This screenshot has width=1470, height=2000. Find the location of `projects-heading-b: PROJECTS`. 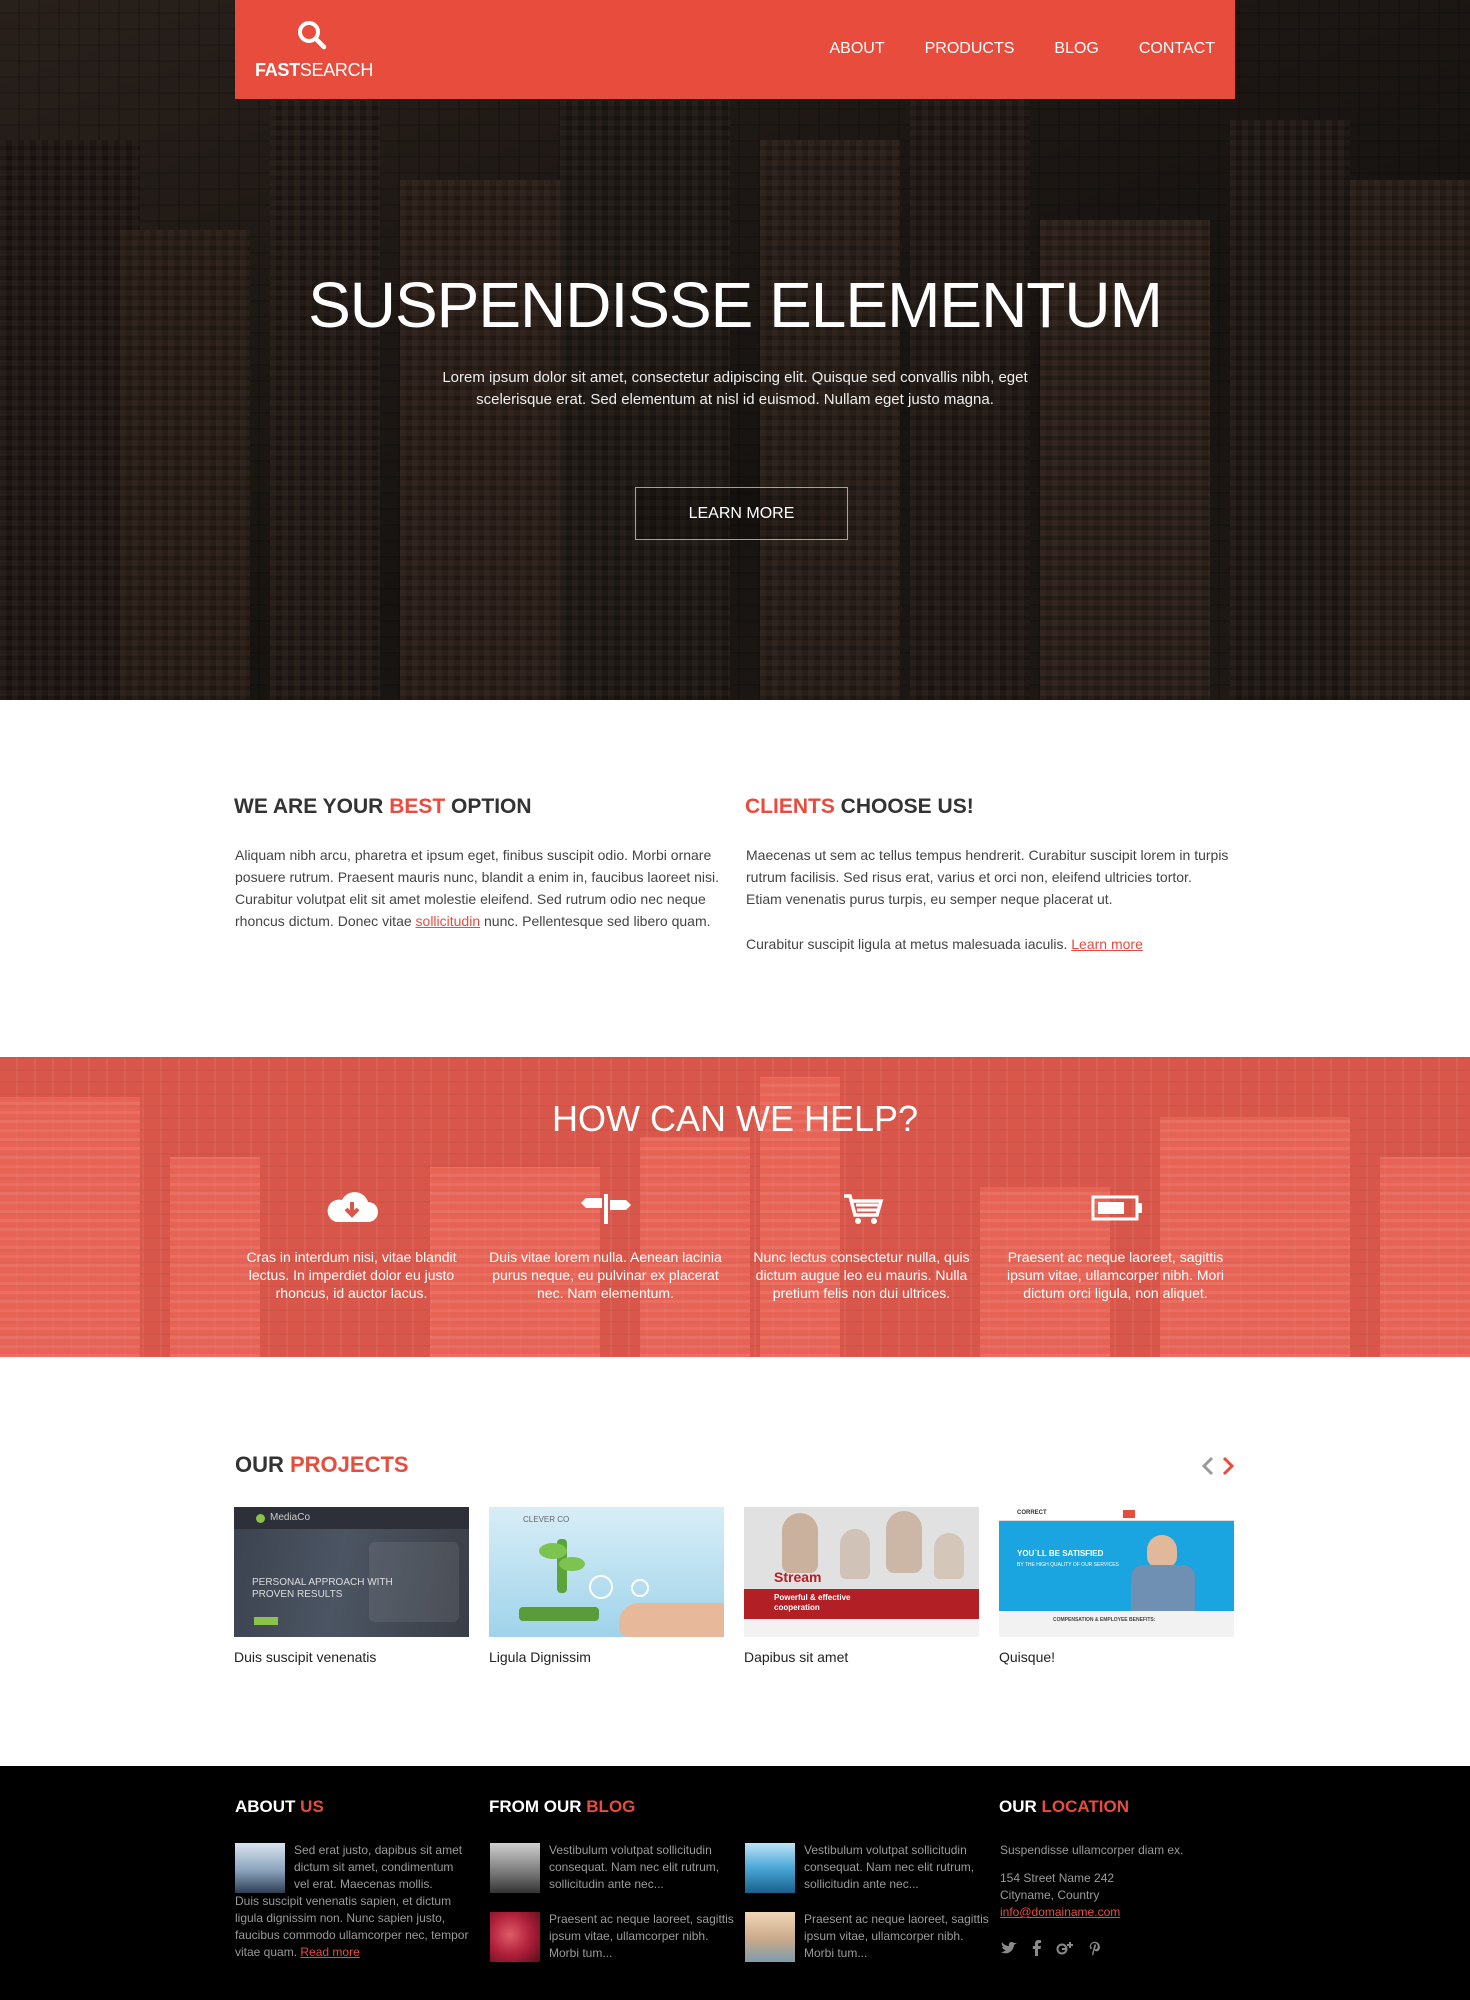

projects-heading-b: PROJECTS is located at coordinates (349, 1464).